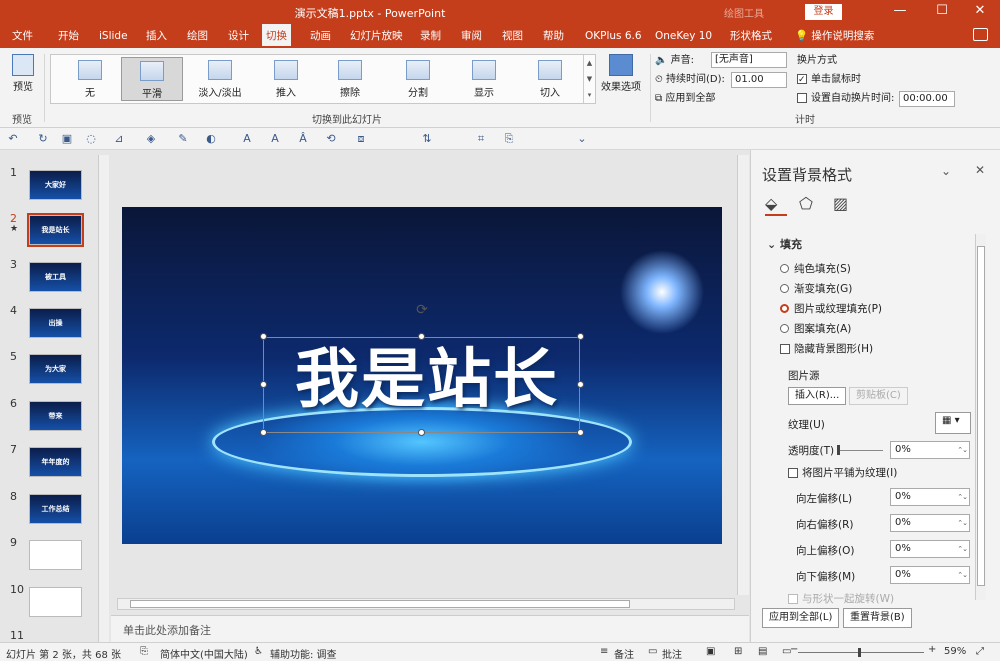  What do you see at coordinates (350, 79) in the screenshot?
I see `transition-wipe: 擦除` at bounding box center [350, 79].